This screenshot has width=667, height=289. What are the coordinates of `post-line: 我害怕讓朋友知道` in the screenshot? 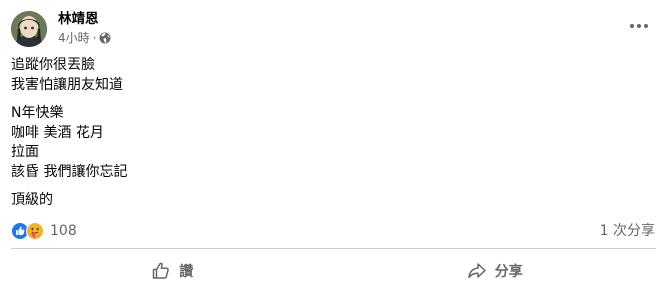 It's located at (67, 84).